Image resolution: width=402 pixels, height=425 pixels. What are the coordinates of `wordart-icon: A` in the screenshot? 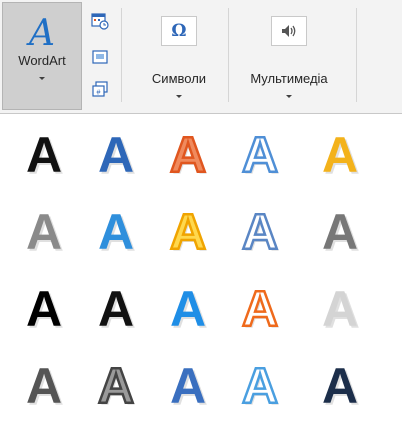 It's located at (40, 33).